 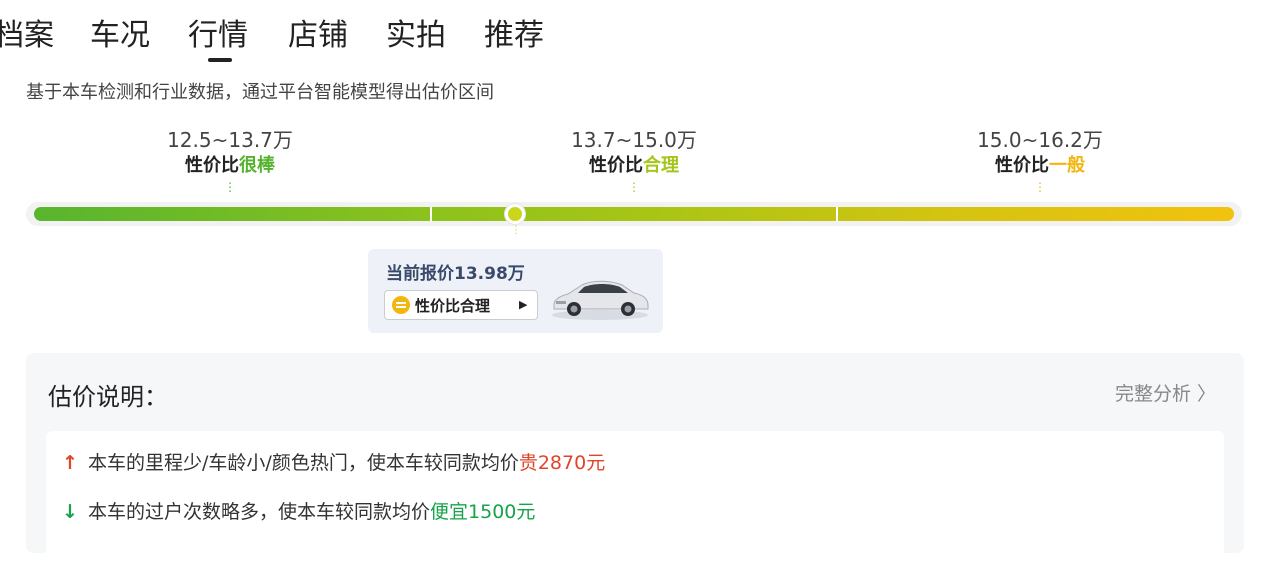 I want to click on full-analysis-label: 完整分析, so click(x=1152, y=394).